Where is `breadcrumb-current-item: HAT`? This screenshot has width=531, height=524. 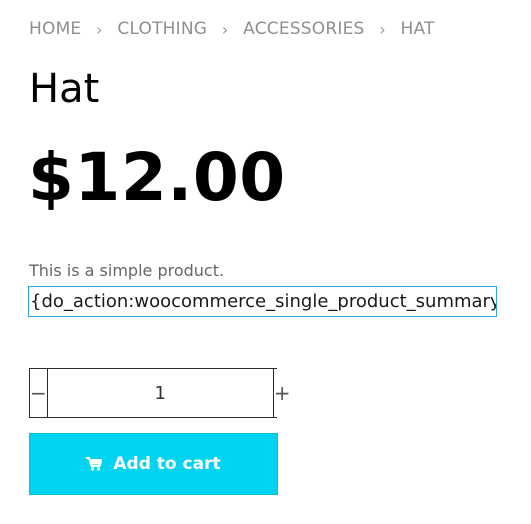 breadcrumb-current-item: HAT is located at coordinates (417, 29).